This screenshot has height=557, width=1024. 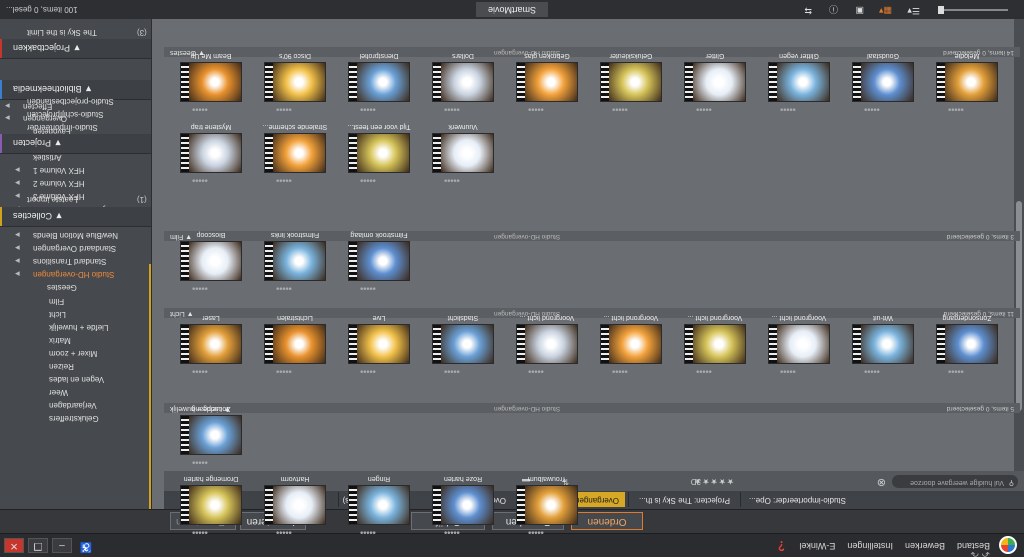 What do you see at coordinates (75, 30) in the screenshot?
I see `sky-project-item: The Sky is the Limit (3)` at bounding box center [75, 30].